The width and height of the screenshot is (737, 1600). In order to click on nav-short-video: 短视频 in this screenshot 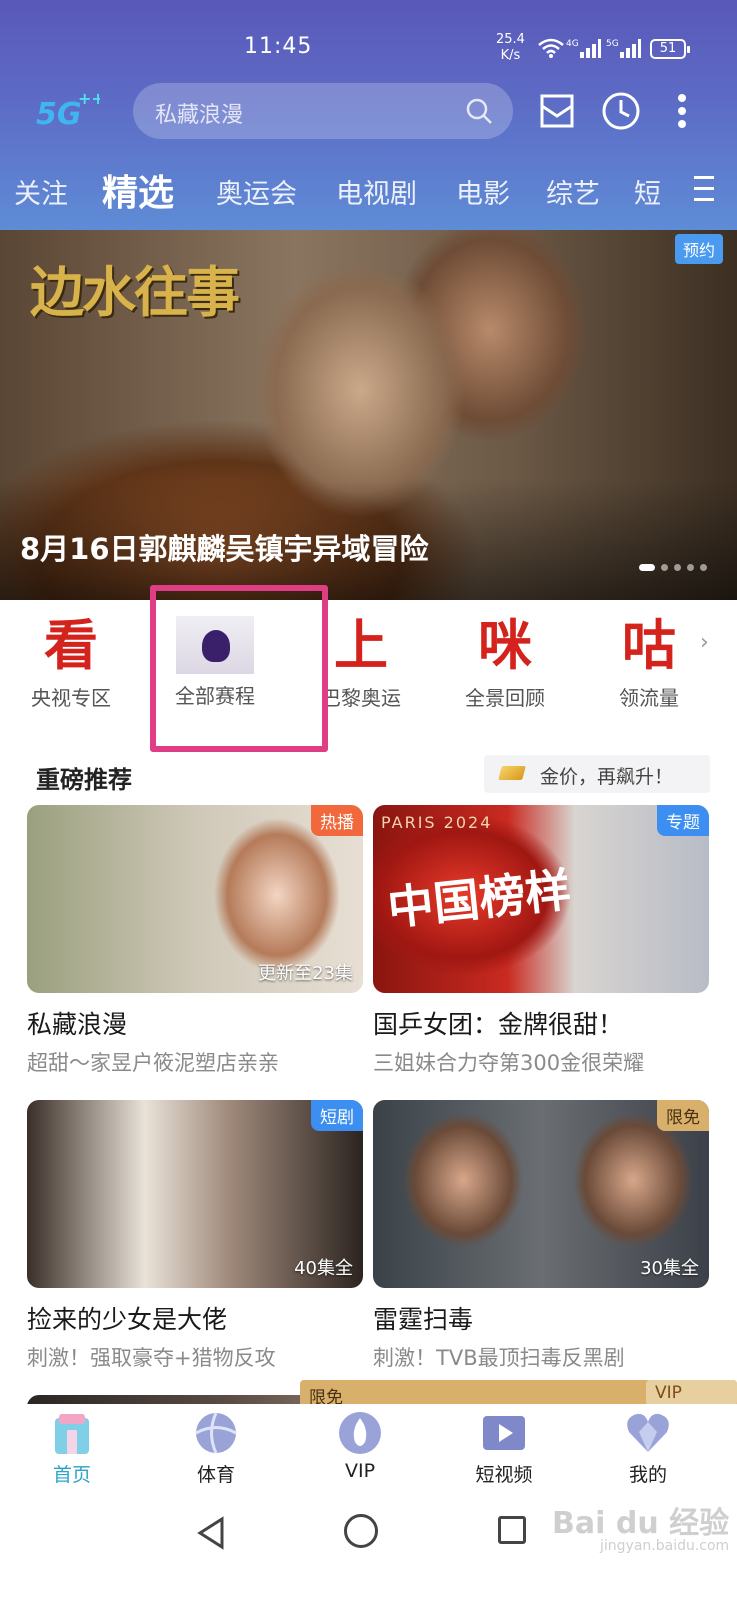, I will do `click(504, 1448)`.